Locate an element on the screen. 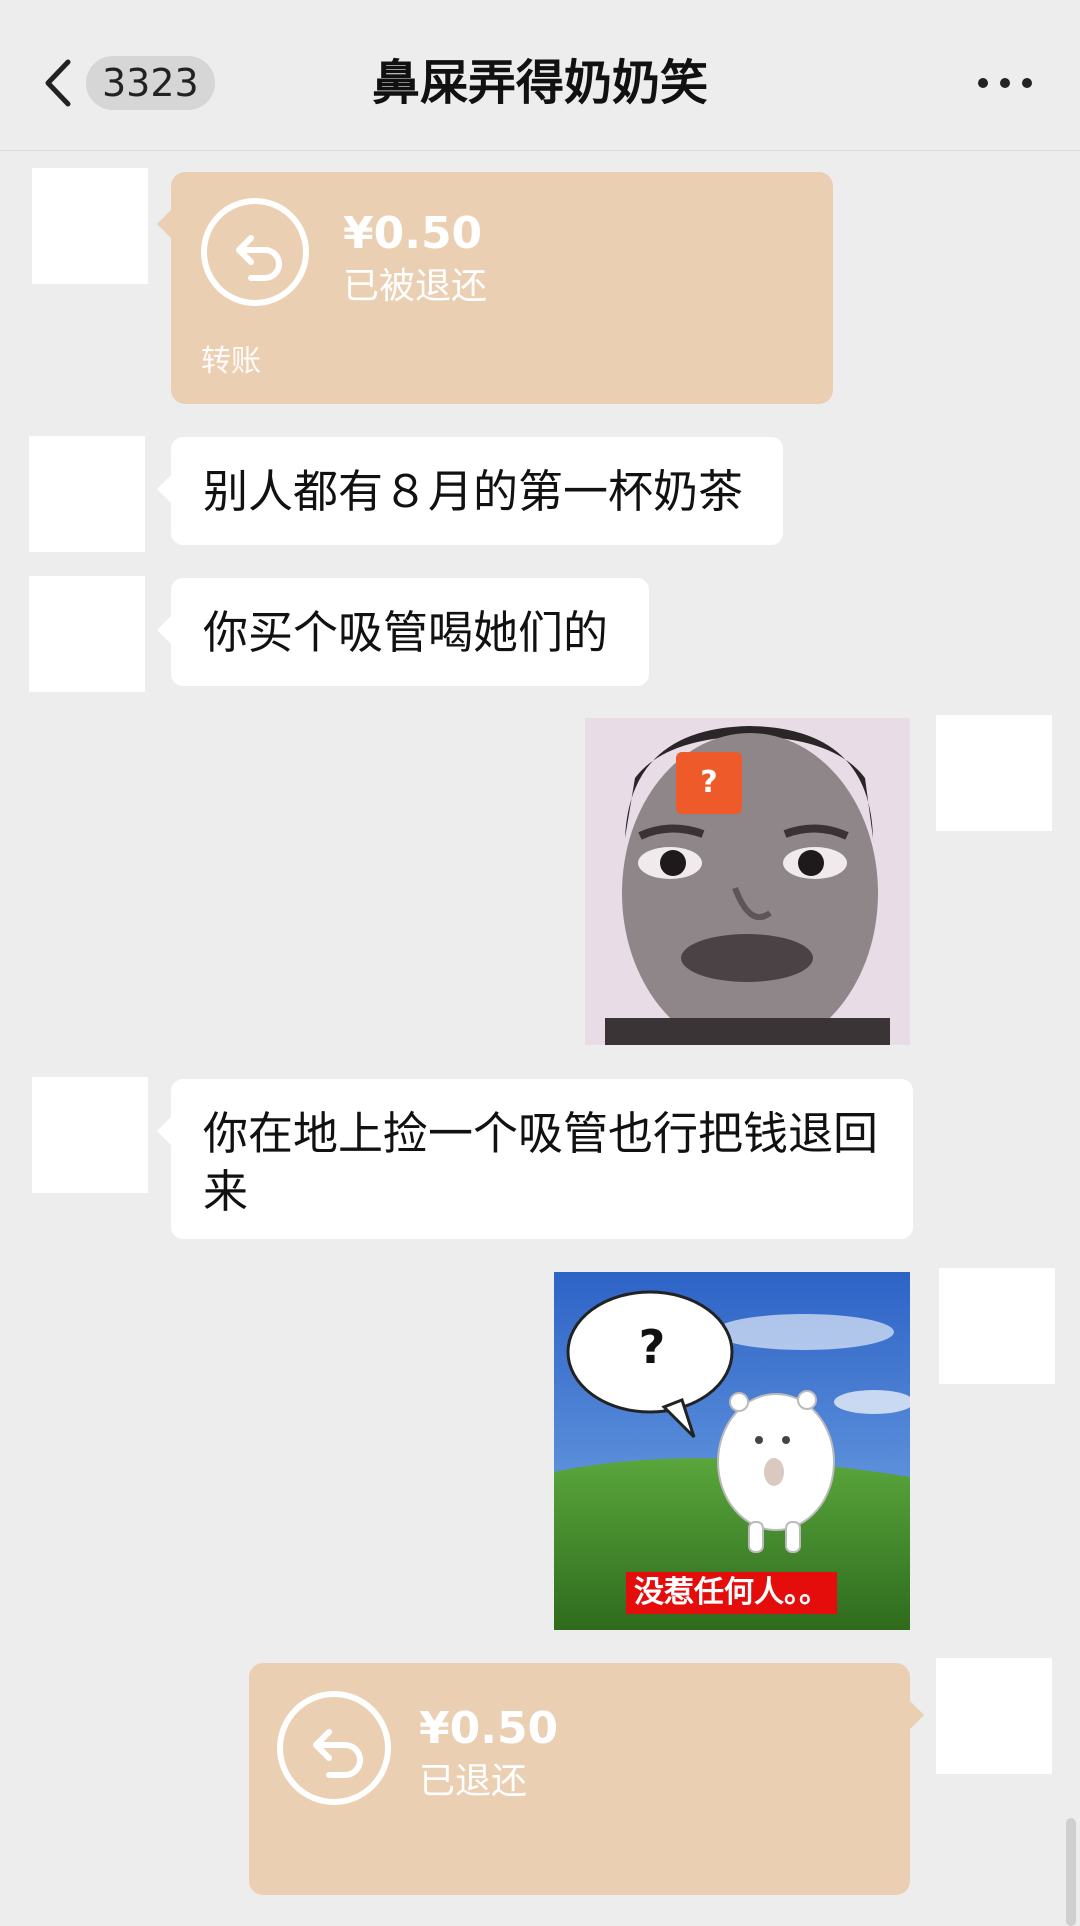 This screenshot has width=1080, height=1926. more-options-icon is located at coordinates (1005, 84).